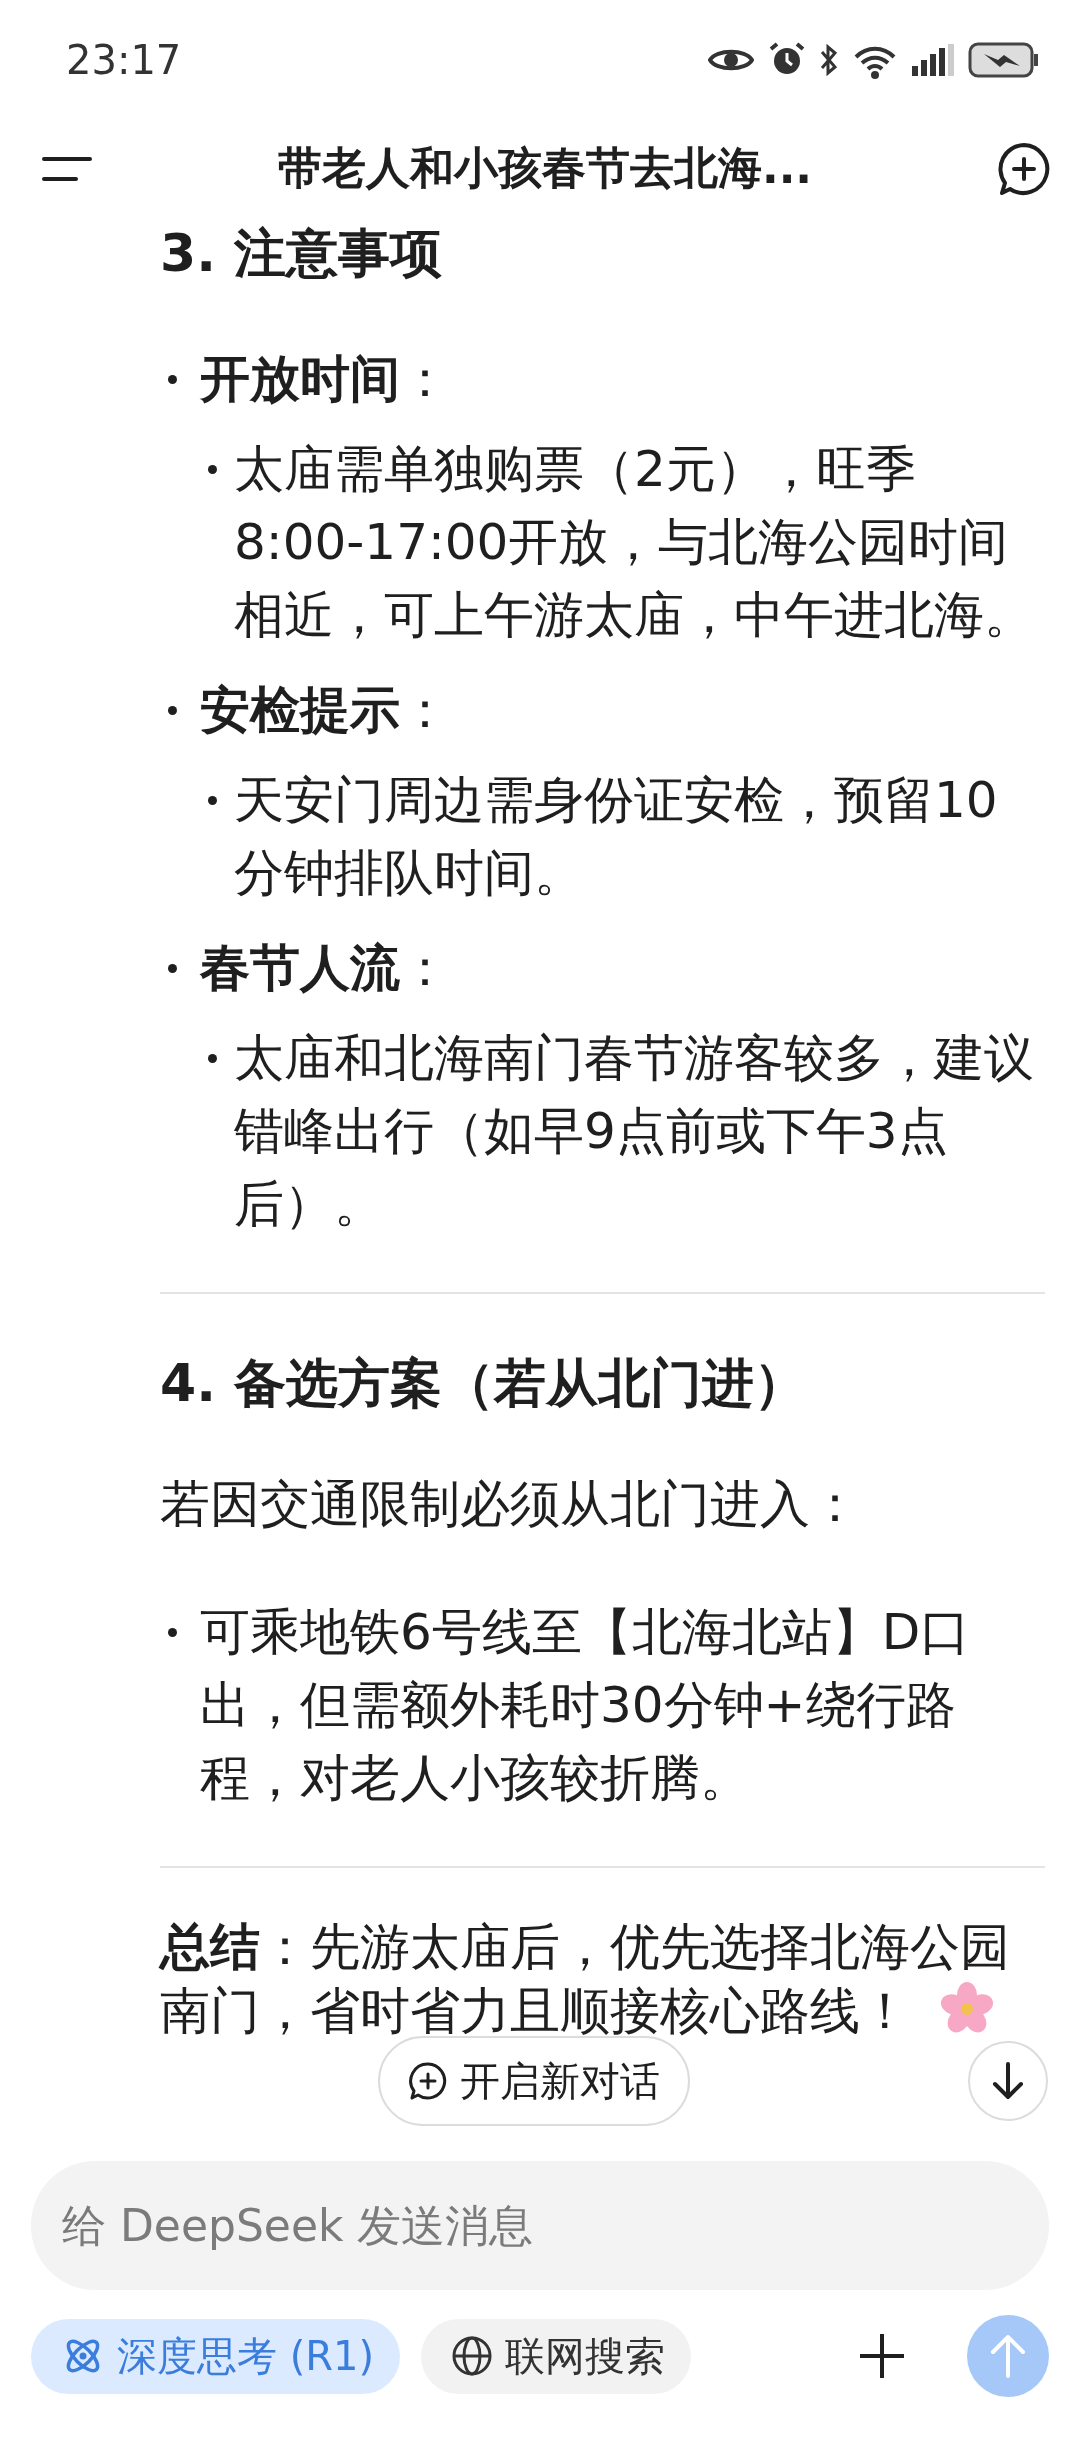 The width and height of the screenshot is (1080, 2438). Describe the element at coordinates (124, 60) in the screenshot. I see `status-time: 23:17` at that location.